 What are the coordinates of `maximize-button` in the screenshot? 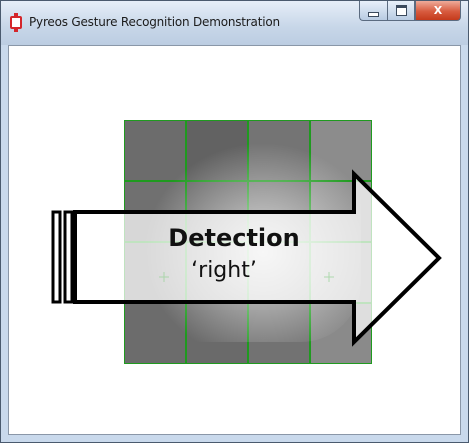 It's located at (401, 11).